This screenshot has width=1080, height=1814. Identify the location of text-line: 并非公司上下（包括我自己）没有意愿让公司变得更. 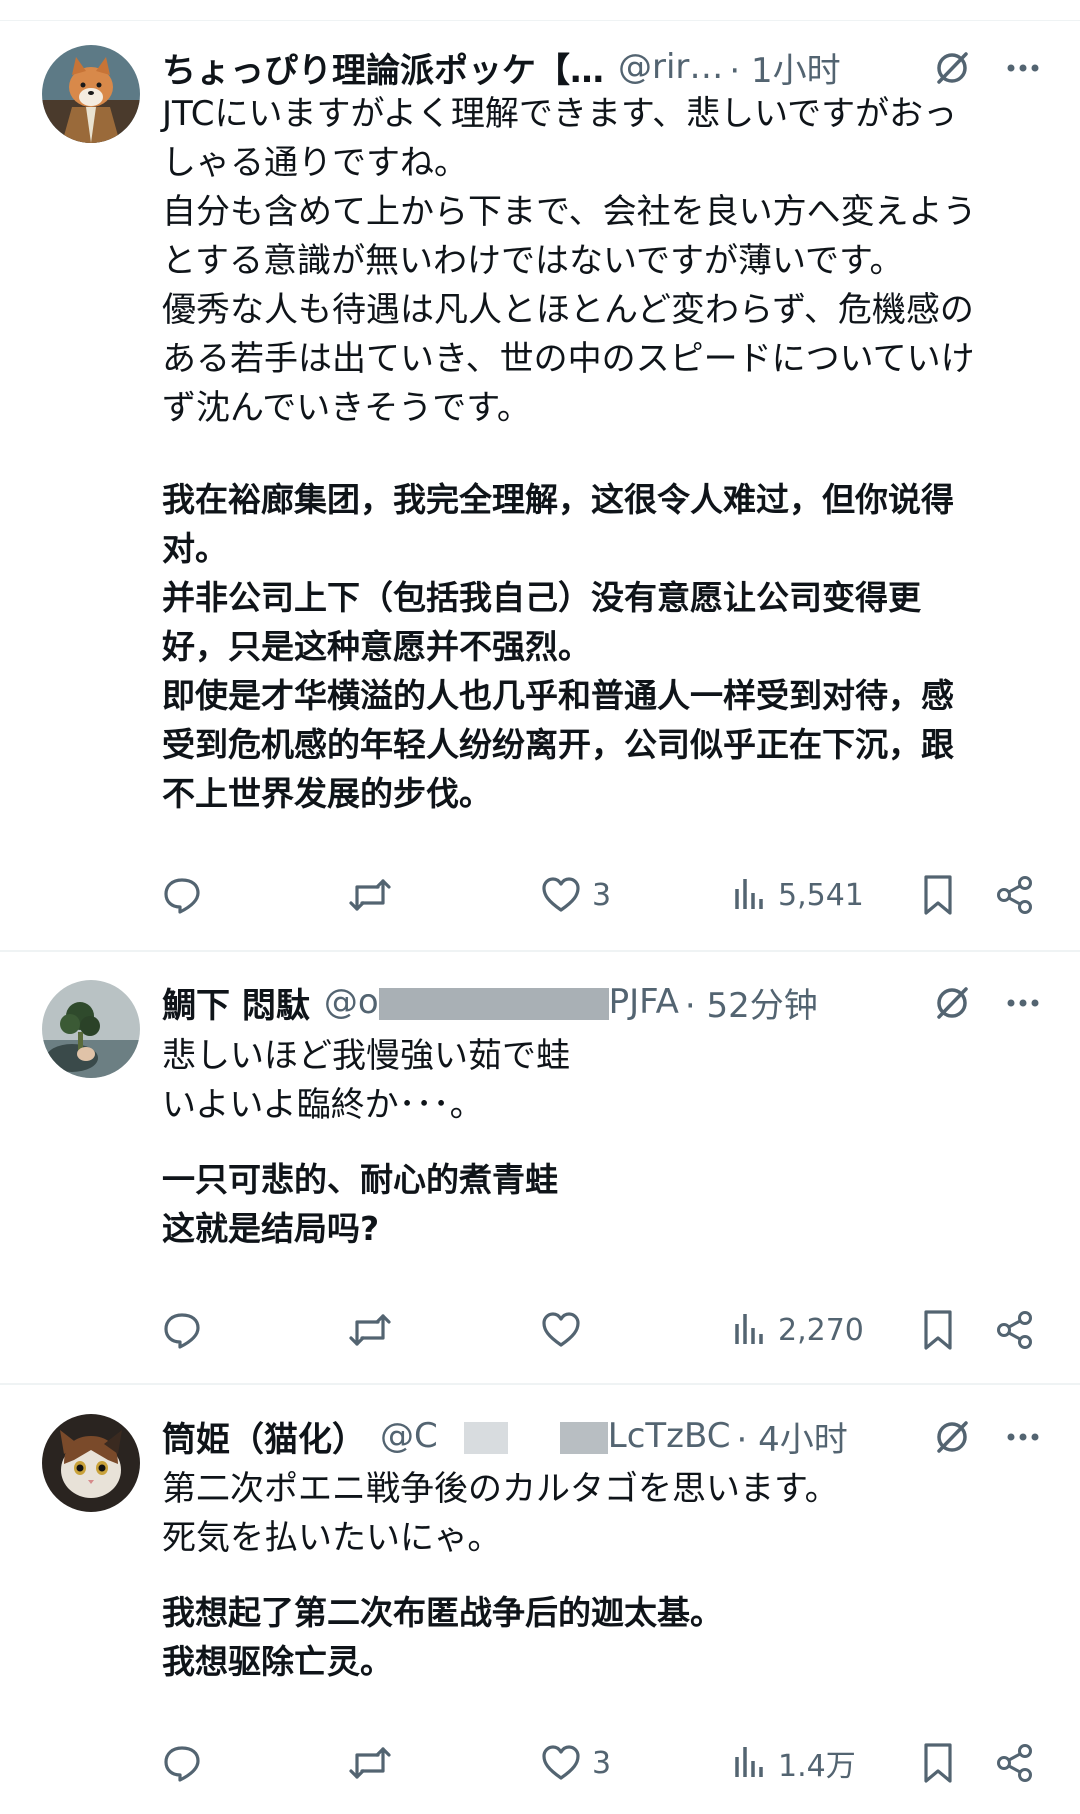
(541, 597).